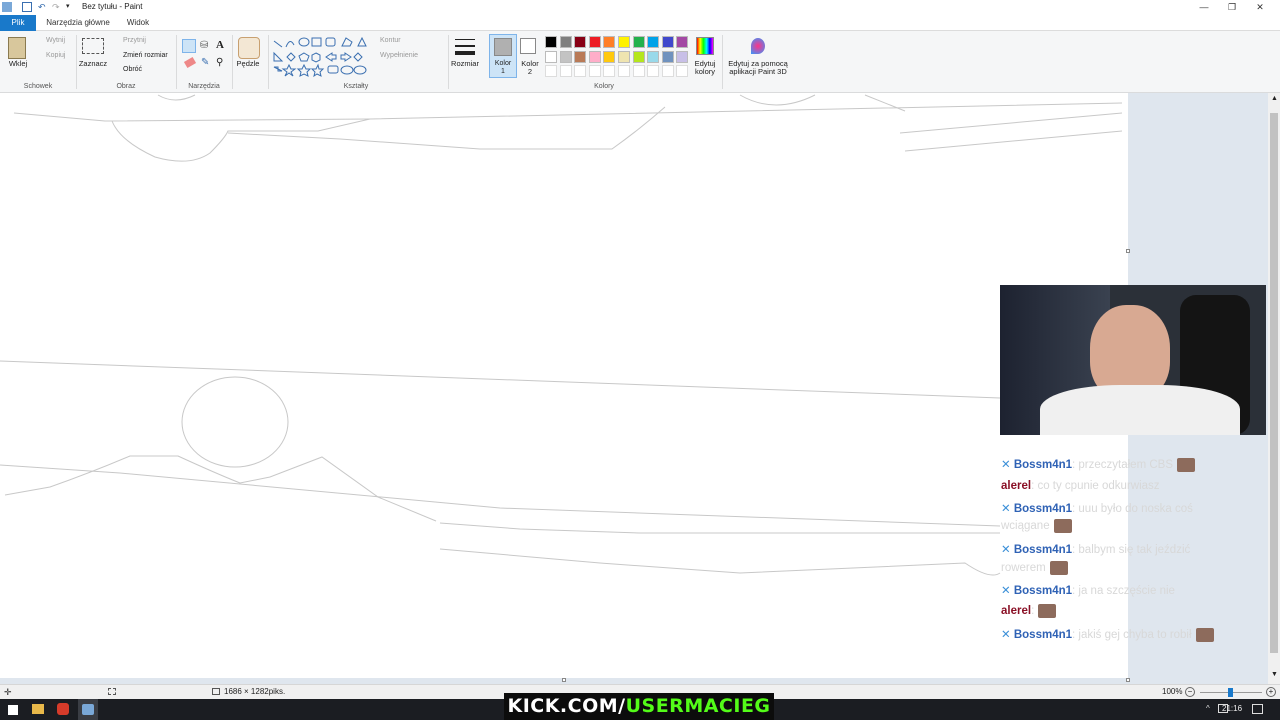 The image size is (1280, 720). Describe the element at coordinates (1043, 465) in the screenshot. I see `chat-username: Bossm4n1` at that location.